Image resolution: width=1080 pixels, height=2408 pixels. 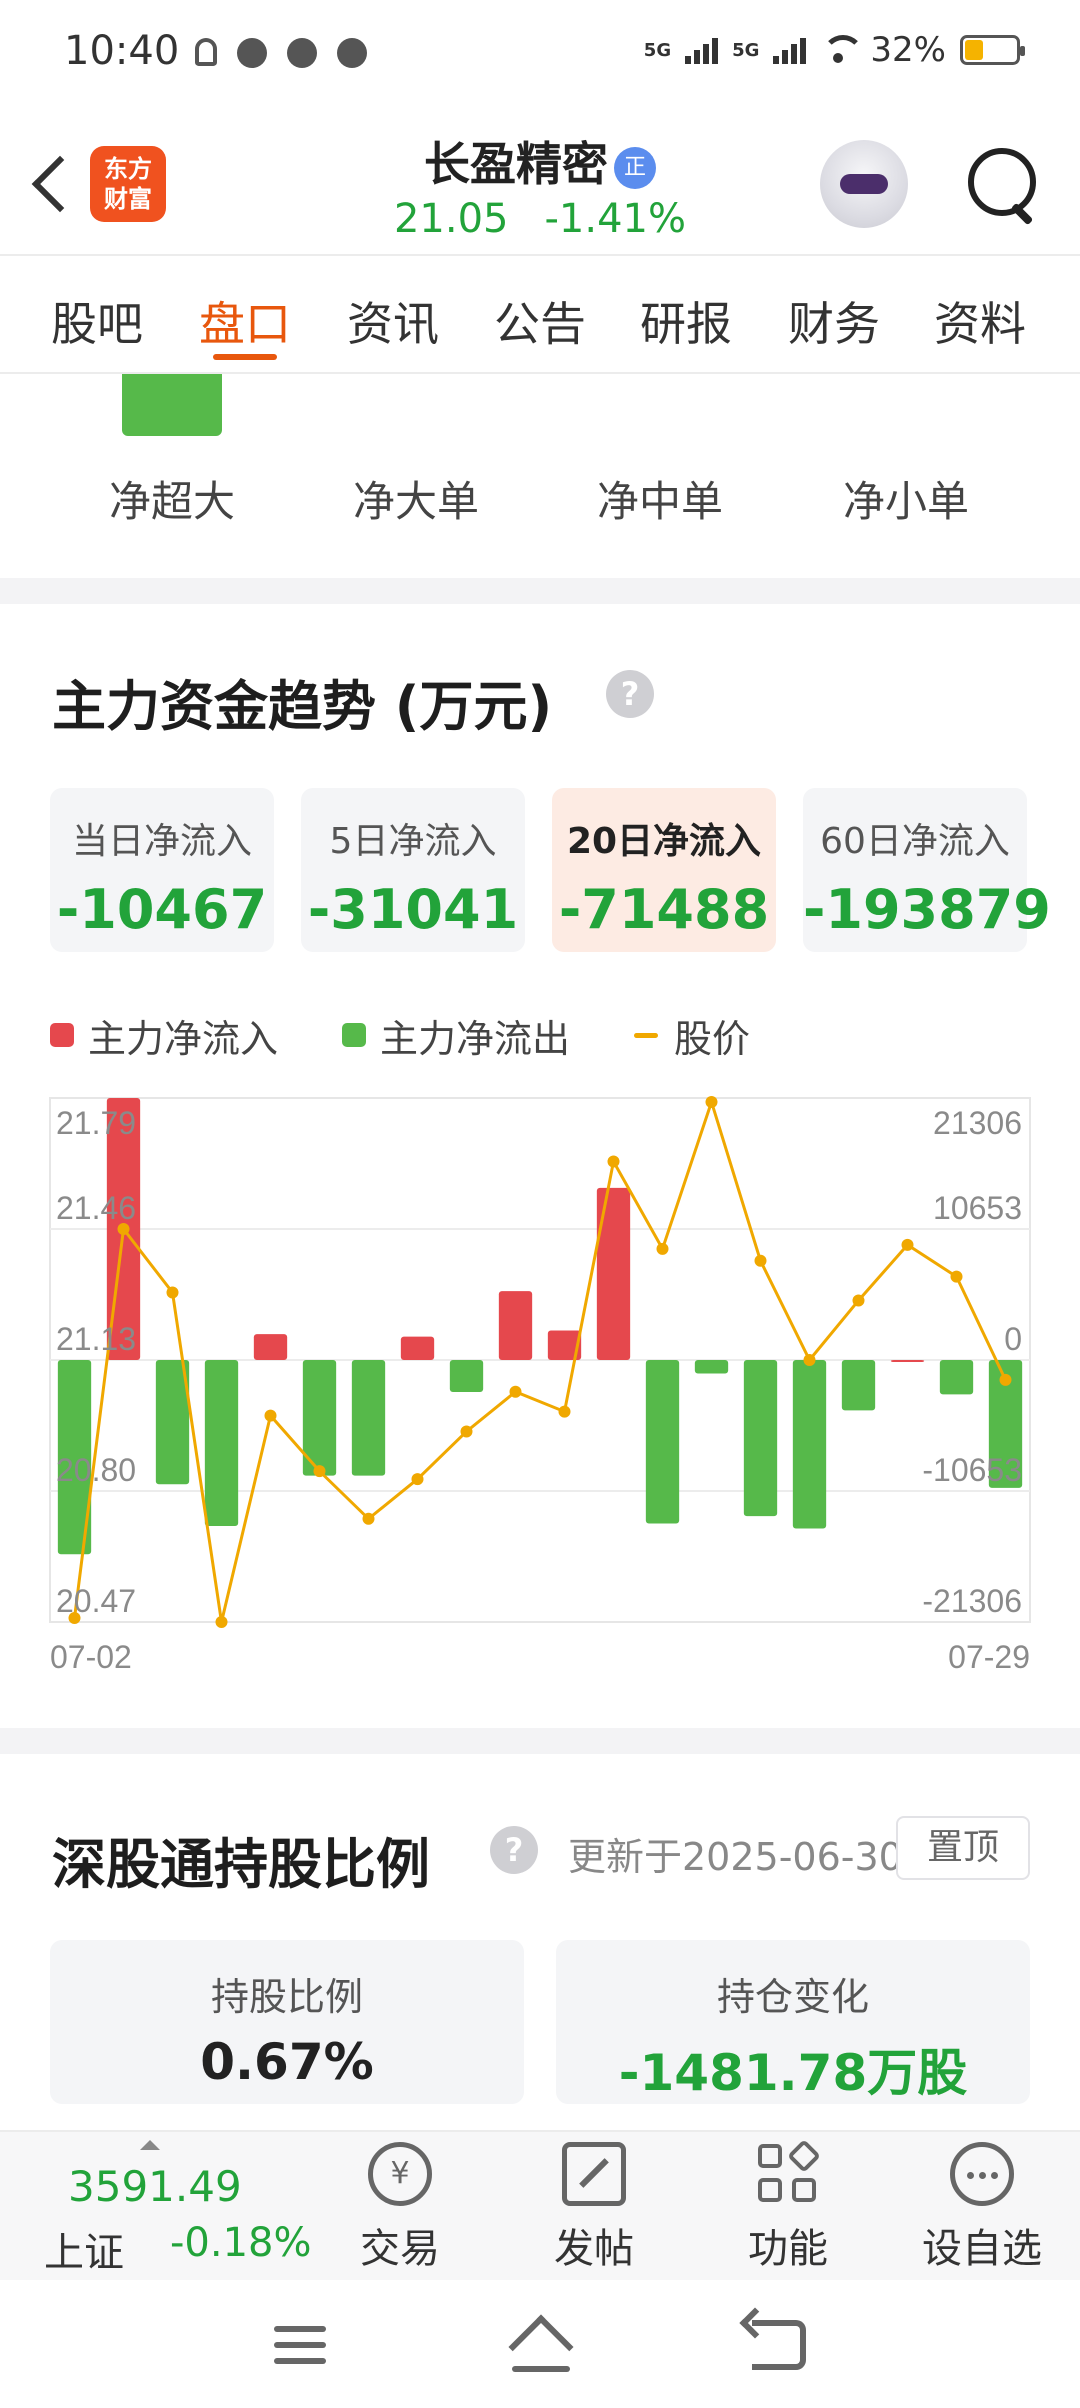 What do you see at coordinates (992, 50) in the screenshot?
I see `battery-icon` at bounding box center [992, 50].